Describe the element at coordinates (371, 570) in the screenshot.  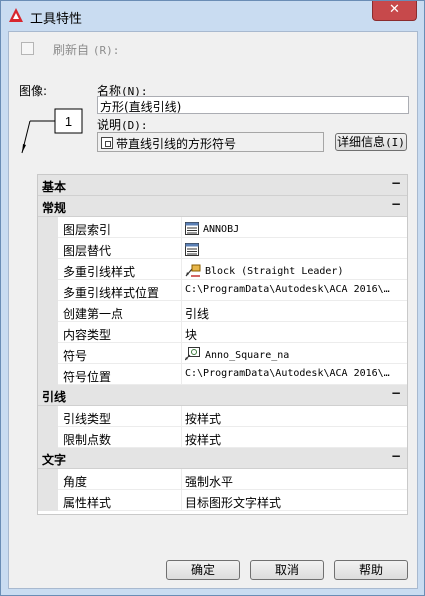
I see `help-button: 帮助` at that location.